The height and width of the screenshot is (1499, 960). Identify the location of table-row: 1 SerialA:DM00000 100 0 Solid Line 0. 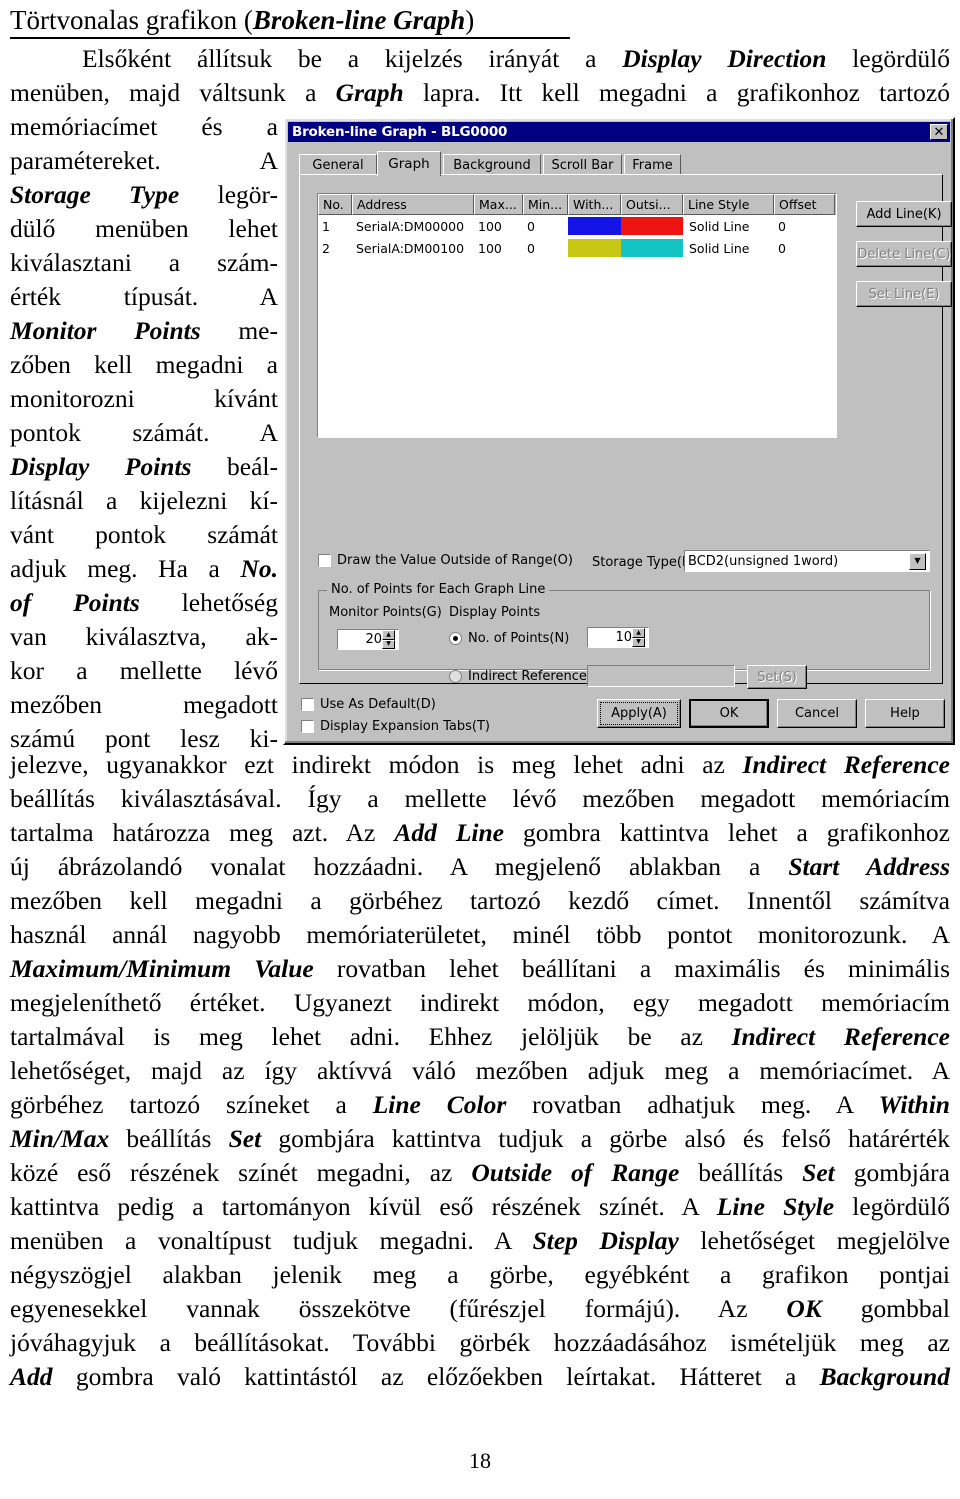
(577, 226).